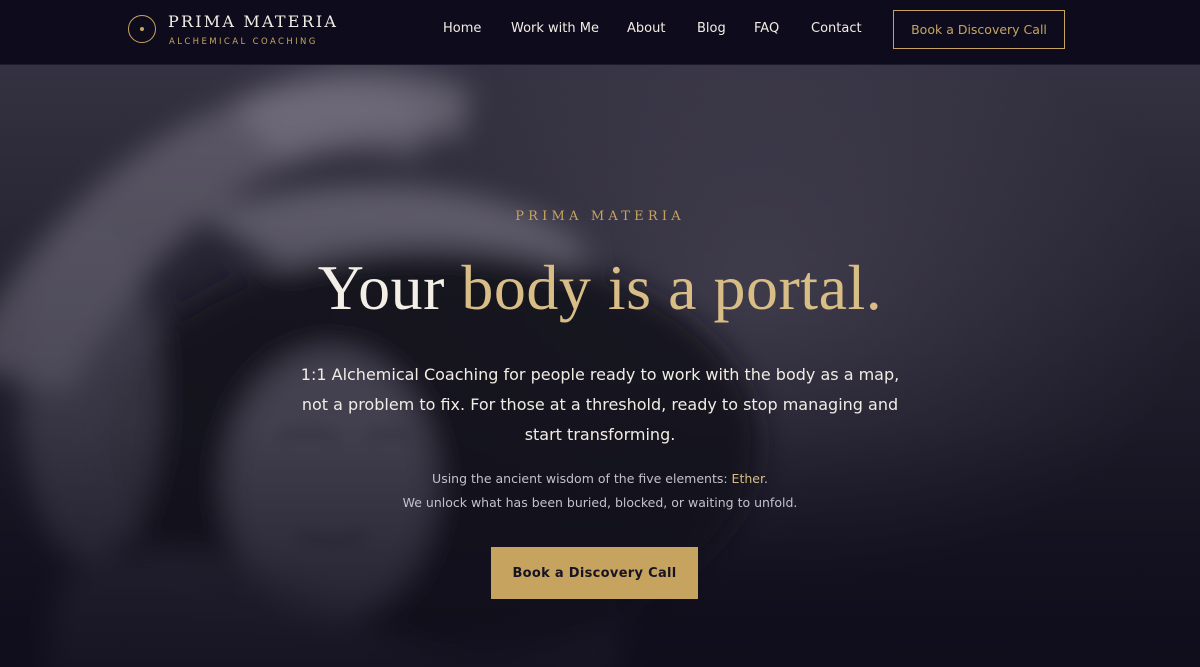 This screenshot has height=667, width=1200. I want to click on brand-name: PRIMA MATERIA, so click(253, 21).